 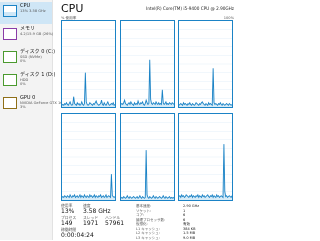 What do you see at coordinates (68, 211) in the screenshot?
I see `utilization-value: 13%` at bounding box center [68, 211].